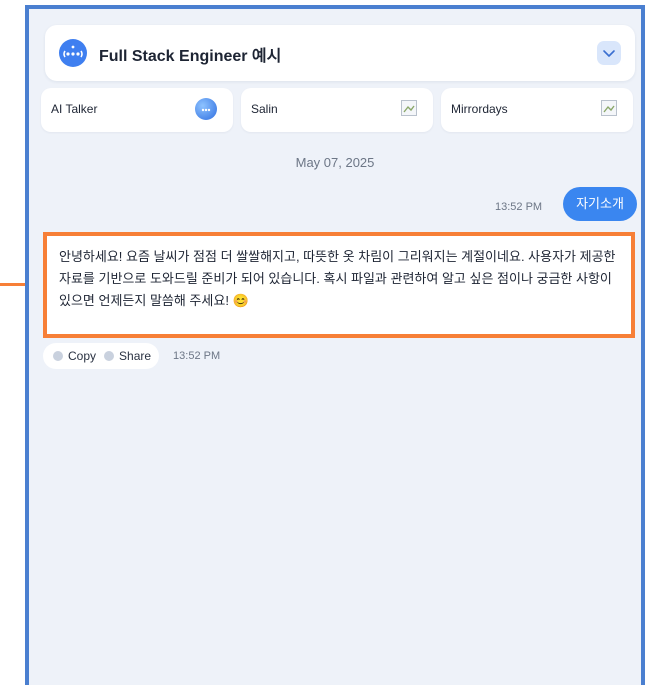  I want to click on copy-button: Copy, so click(82, 356).